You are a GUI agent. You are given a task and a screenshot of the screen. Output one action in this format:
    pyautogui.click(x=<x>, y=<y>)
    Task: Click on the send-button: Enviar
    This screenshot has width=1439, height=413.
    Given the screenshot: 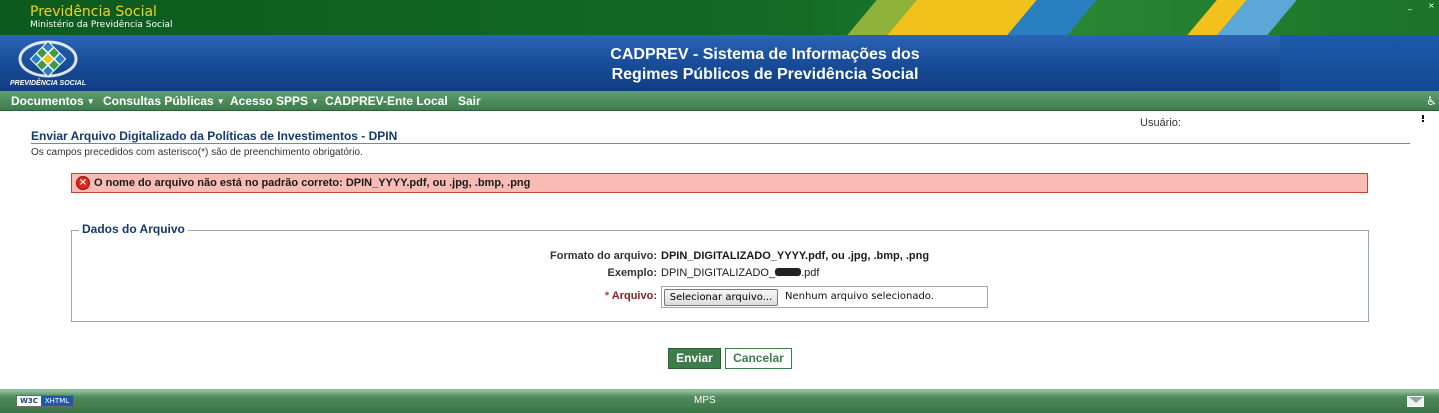 What is the action you would take?
    pyautogui.click(x=694, y=358)
    